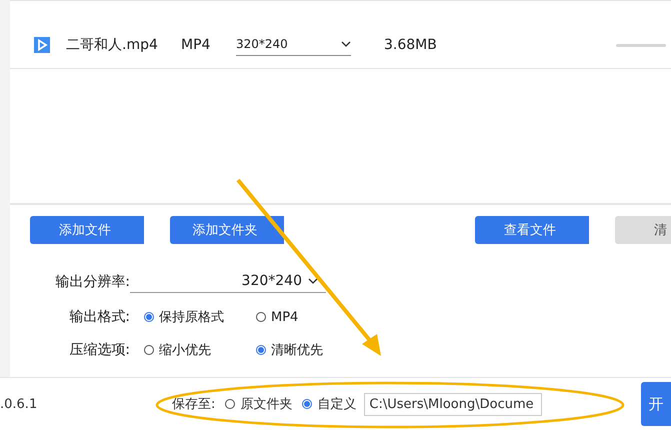 The width and height of the screenshot is (671, 430). I want to click on file-size: 3.68MB, so click(411, 44).